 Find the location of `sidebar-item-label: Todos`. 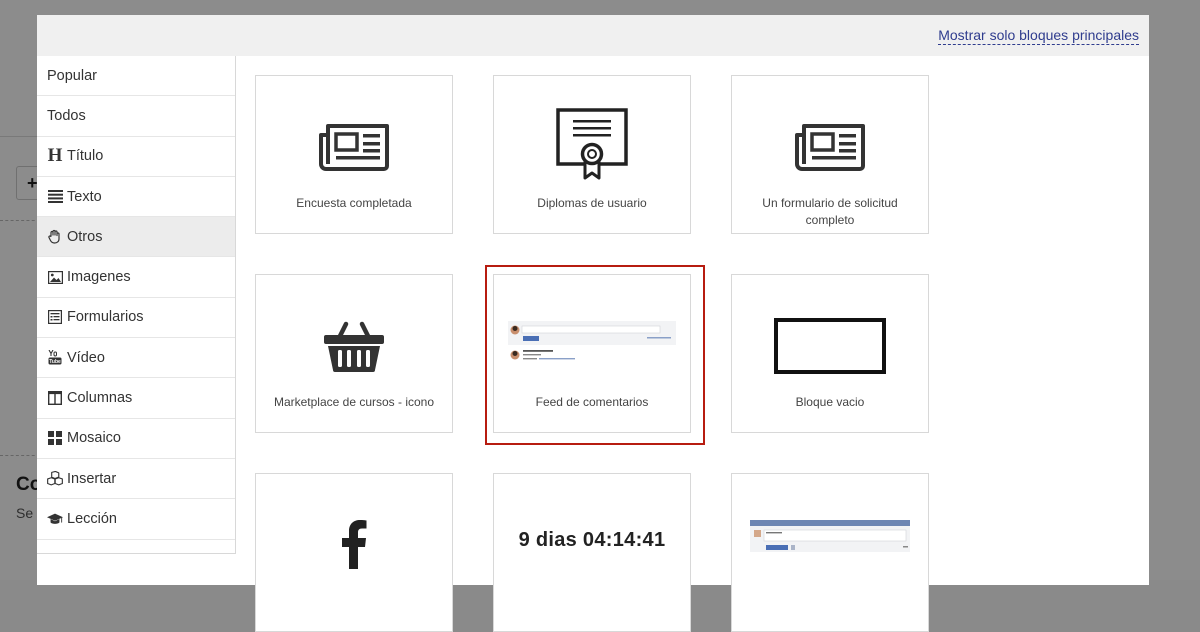

sidebar-item-label: Todos is located at coordinates (66, 115).